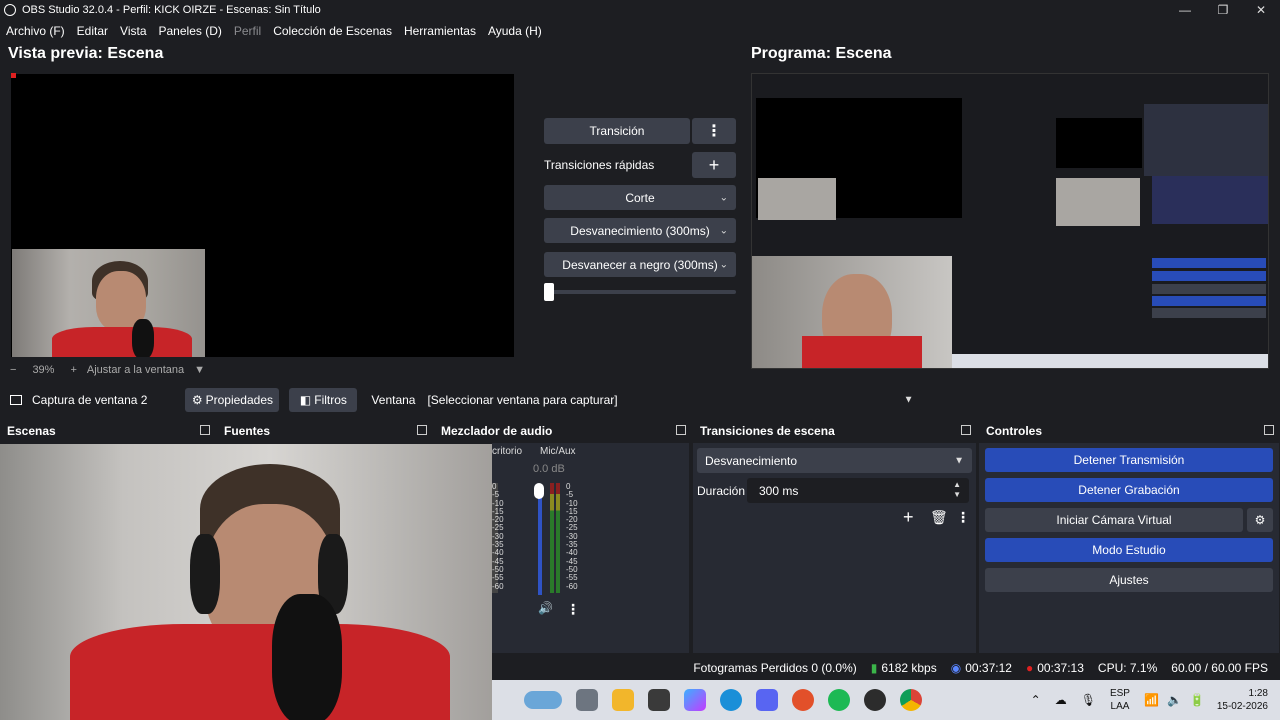 This screenshot has height=720, width=1280. I want to click on clock-date: 15-02-2026, so click(1242, 706).